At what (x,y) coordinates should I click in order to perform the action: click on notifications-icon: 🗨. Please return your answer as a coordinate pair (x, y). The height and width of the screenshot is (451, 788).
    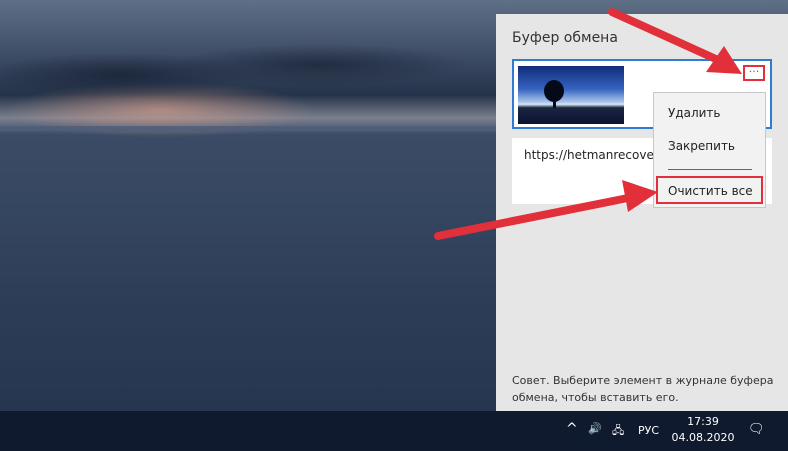
    Looking at the image, I should click on (756, 429).